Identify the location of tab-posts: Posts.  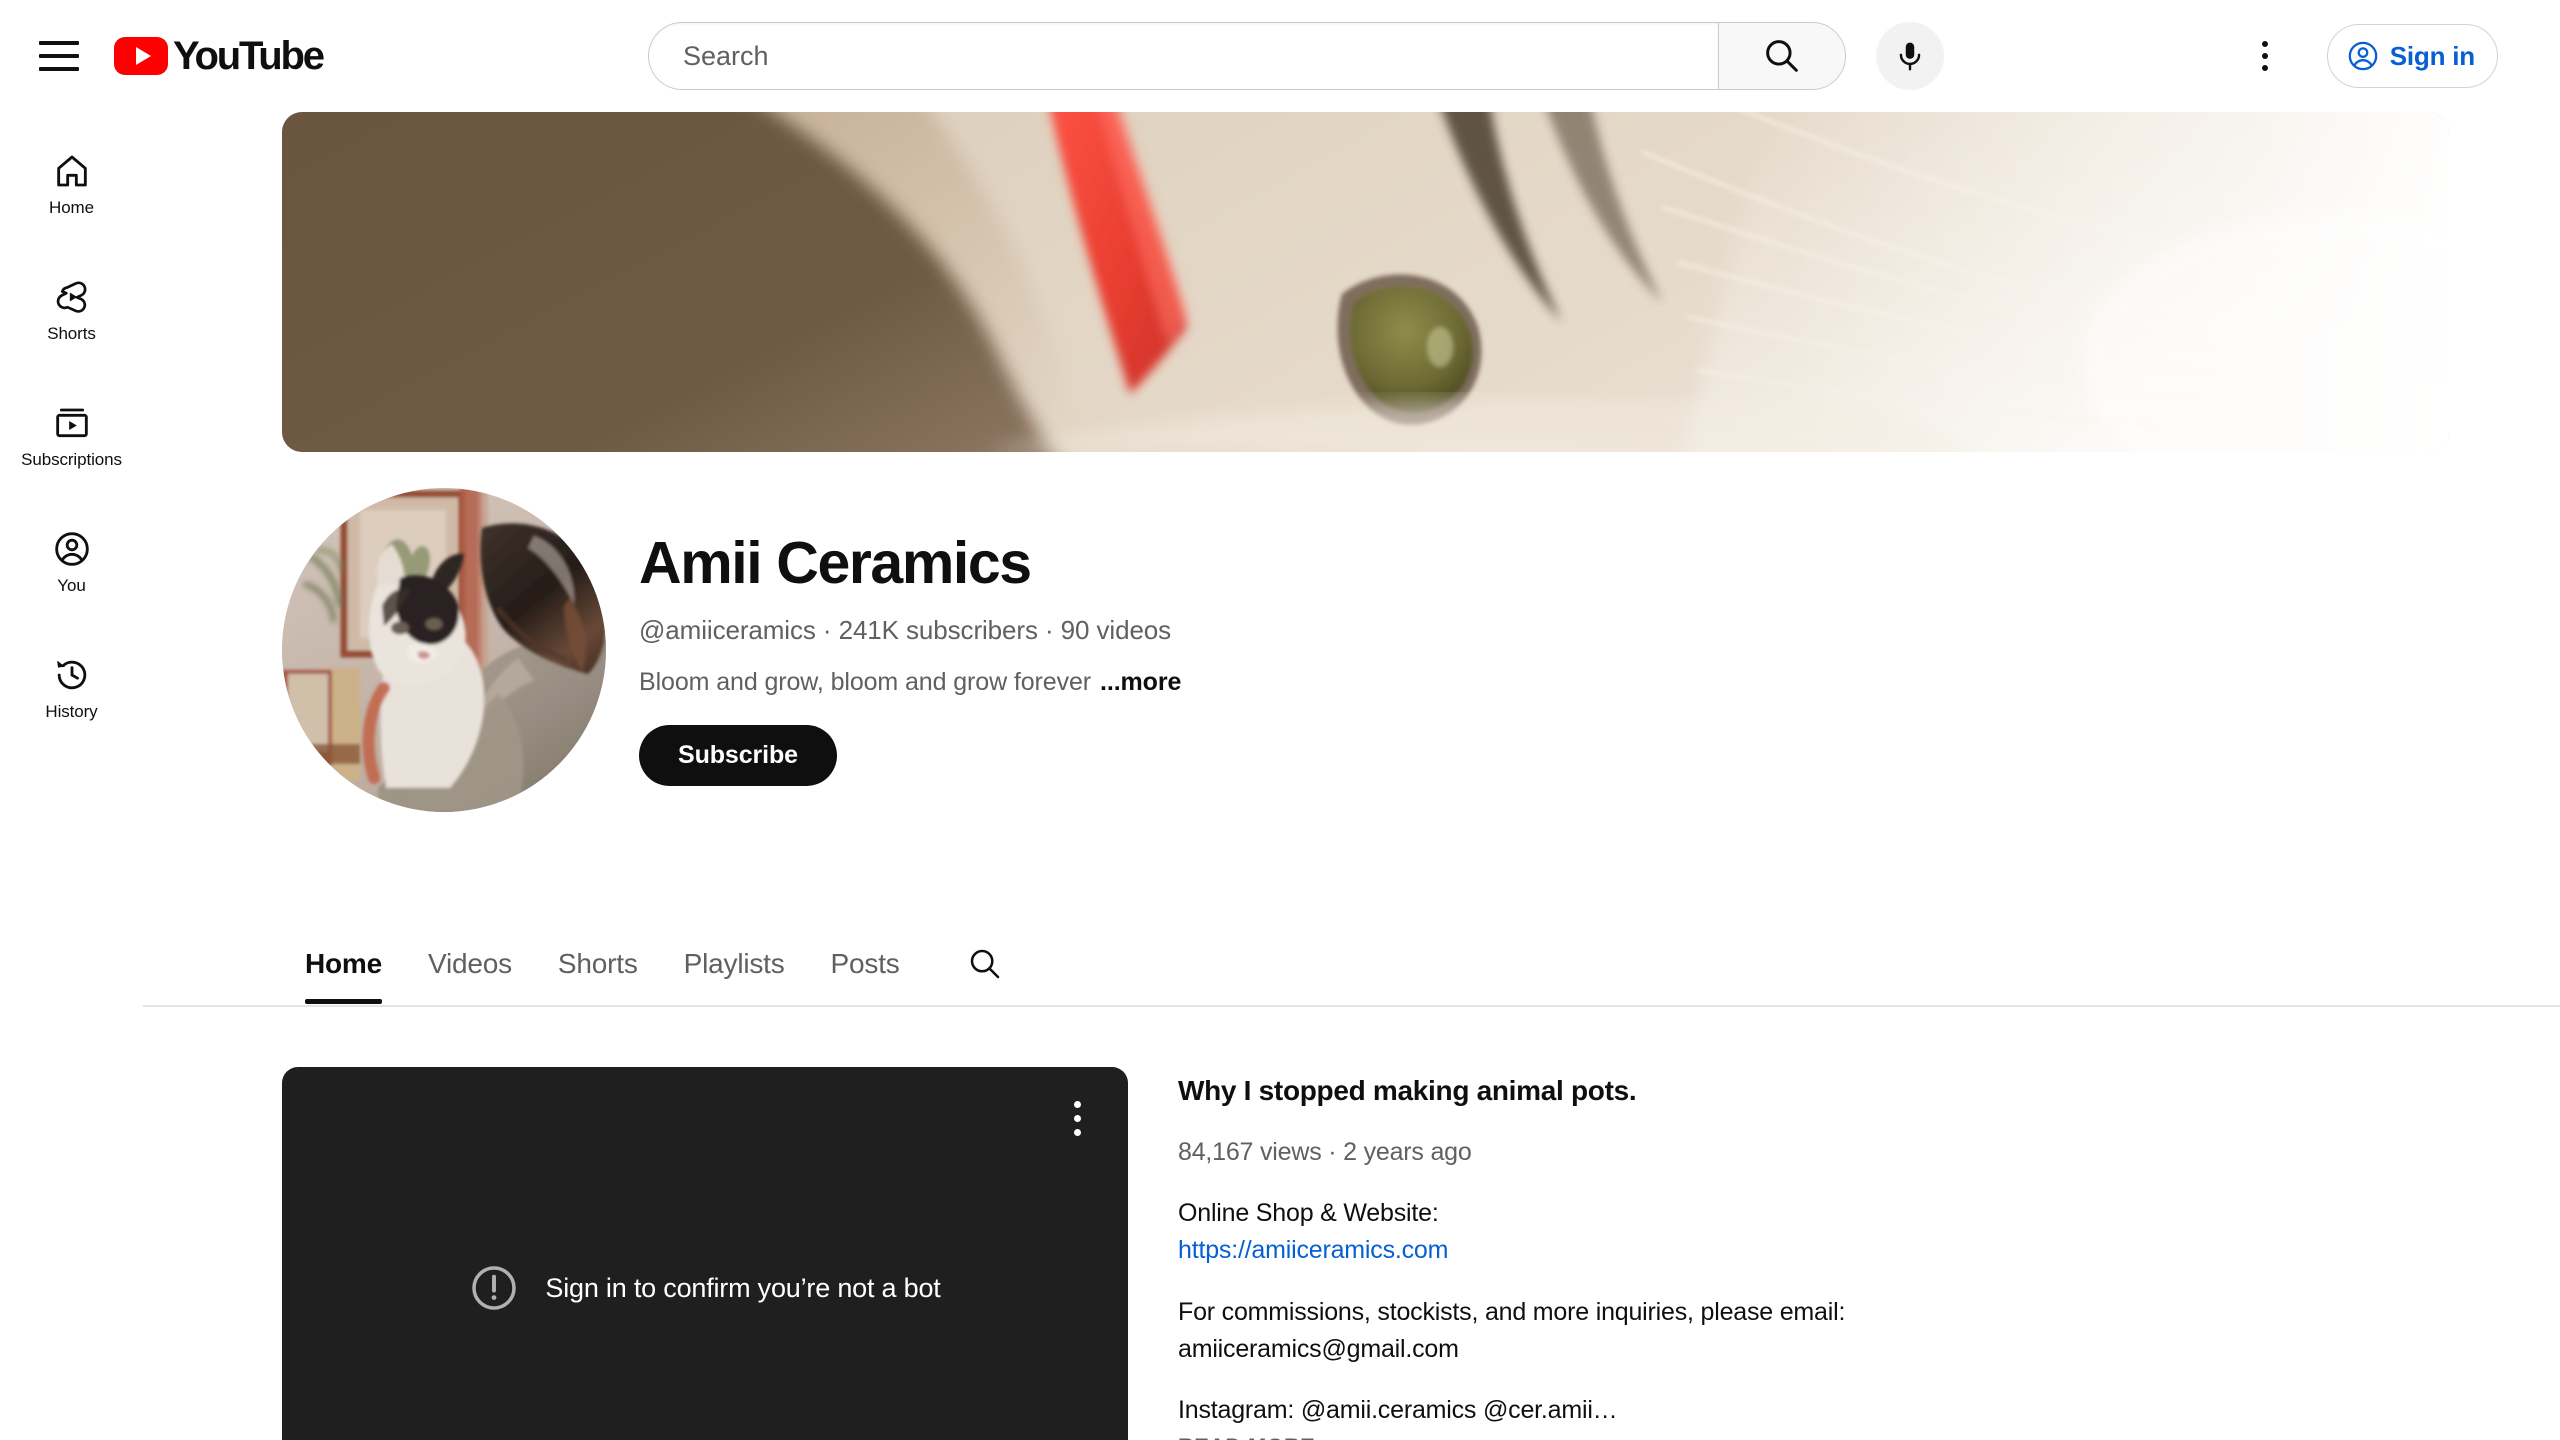
(865, 964).